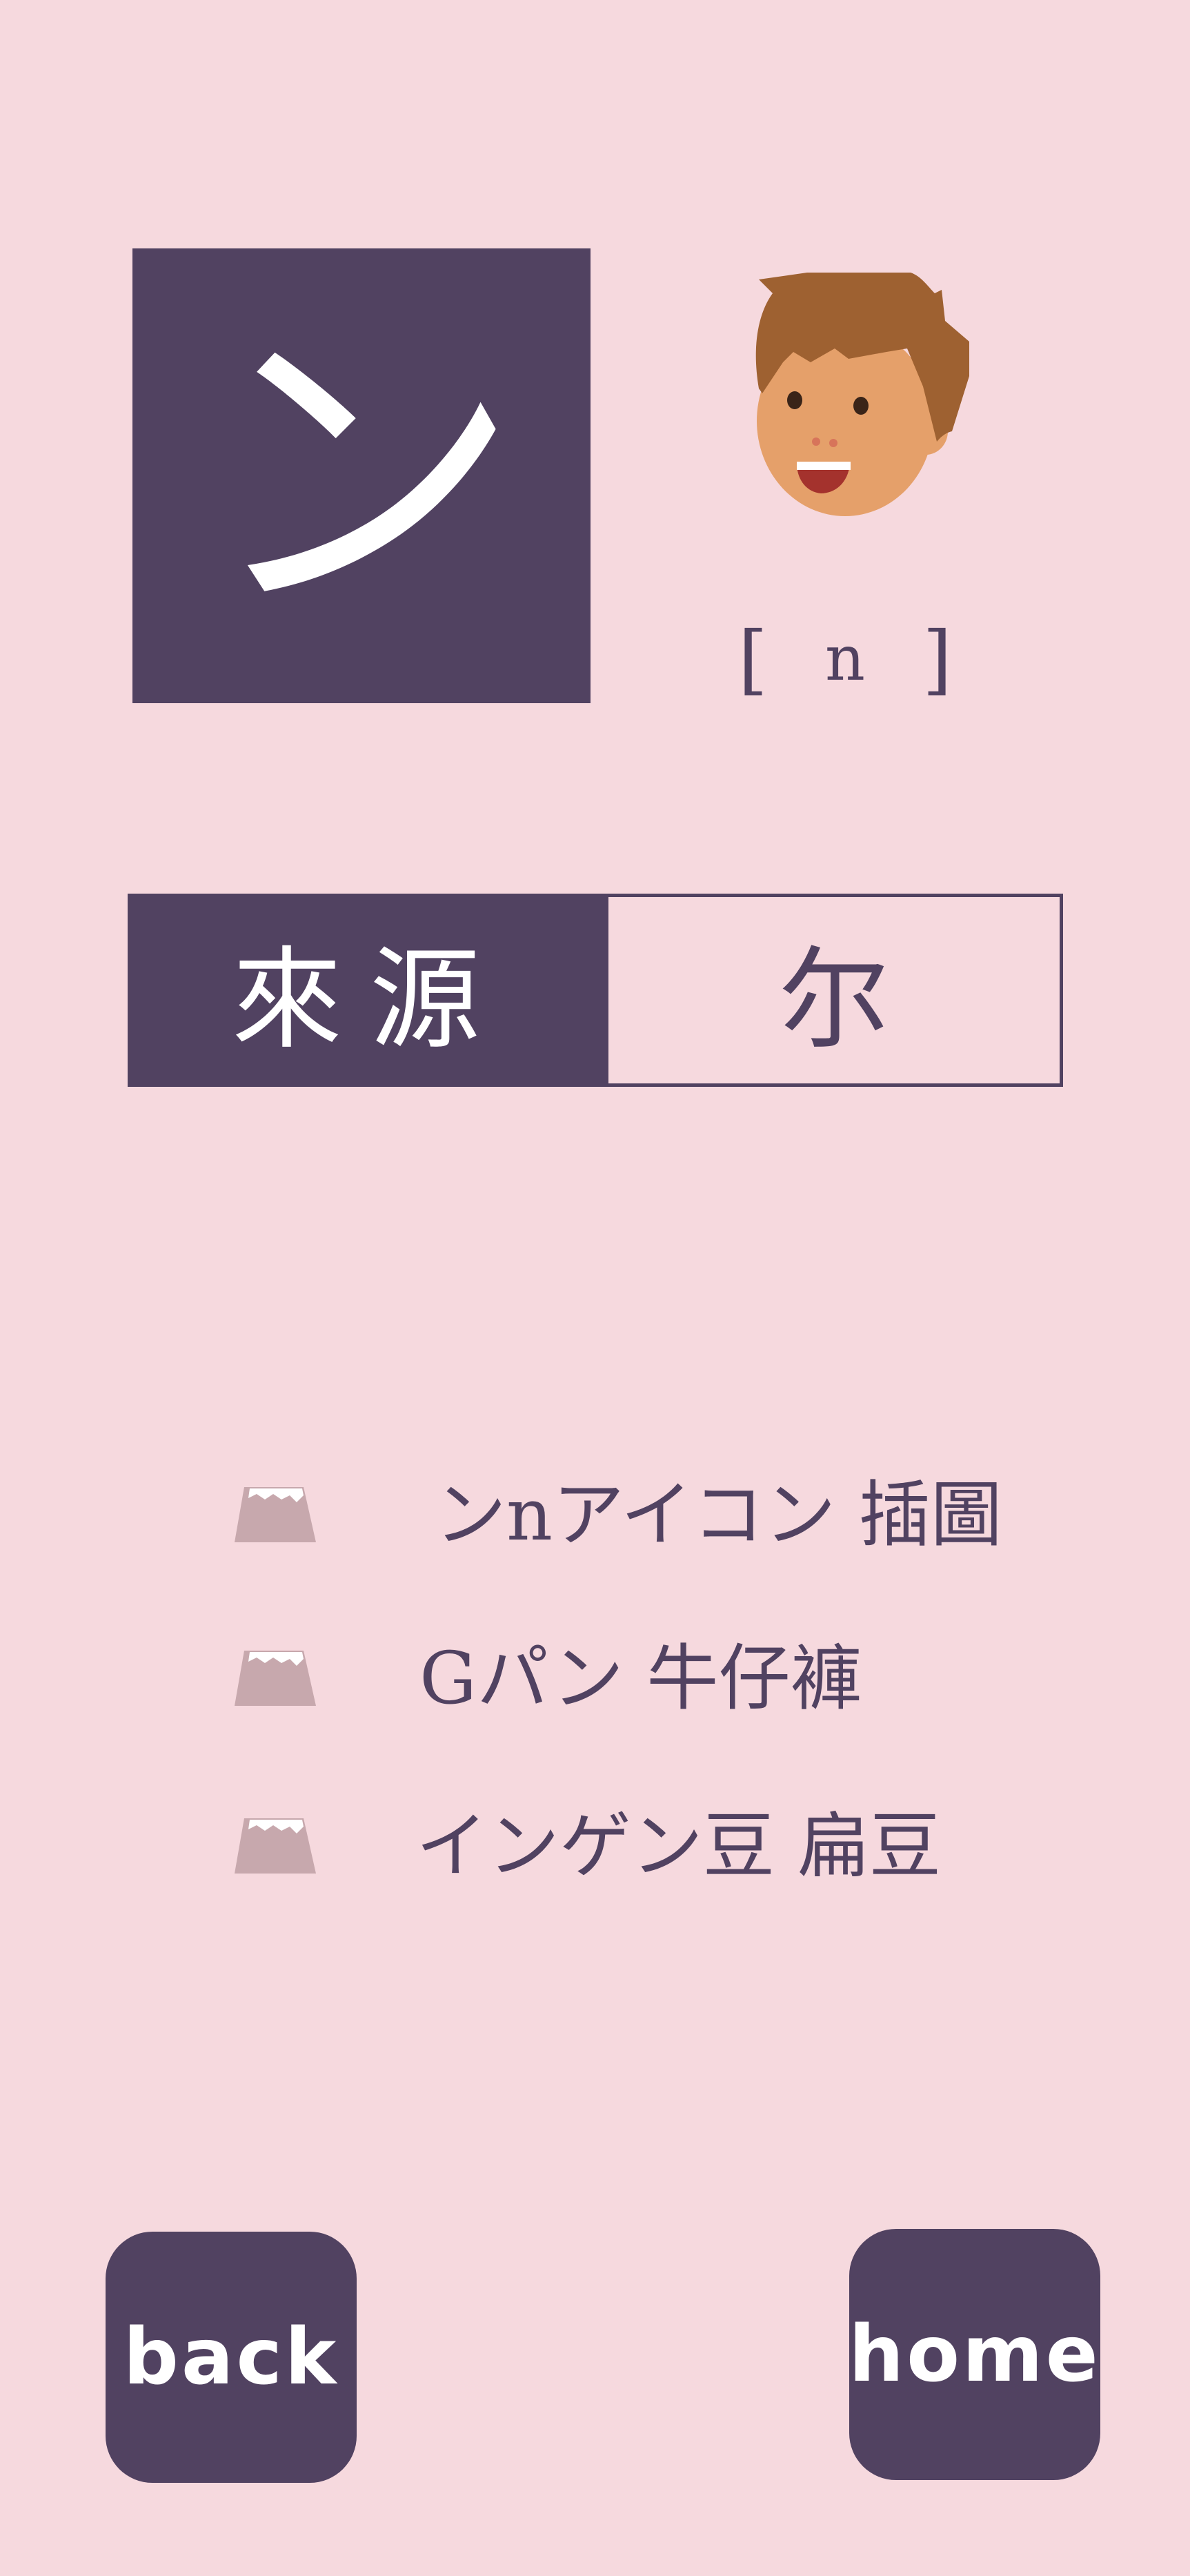 This screenshot has width=1190, height=2576. I want to click on example-item: インゲン豆 扁豆, so click(648, 1846).